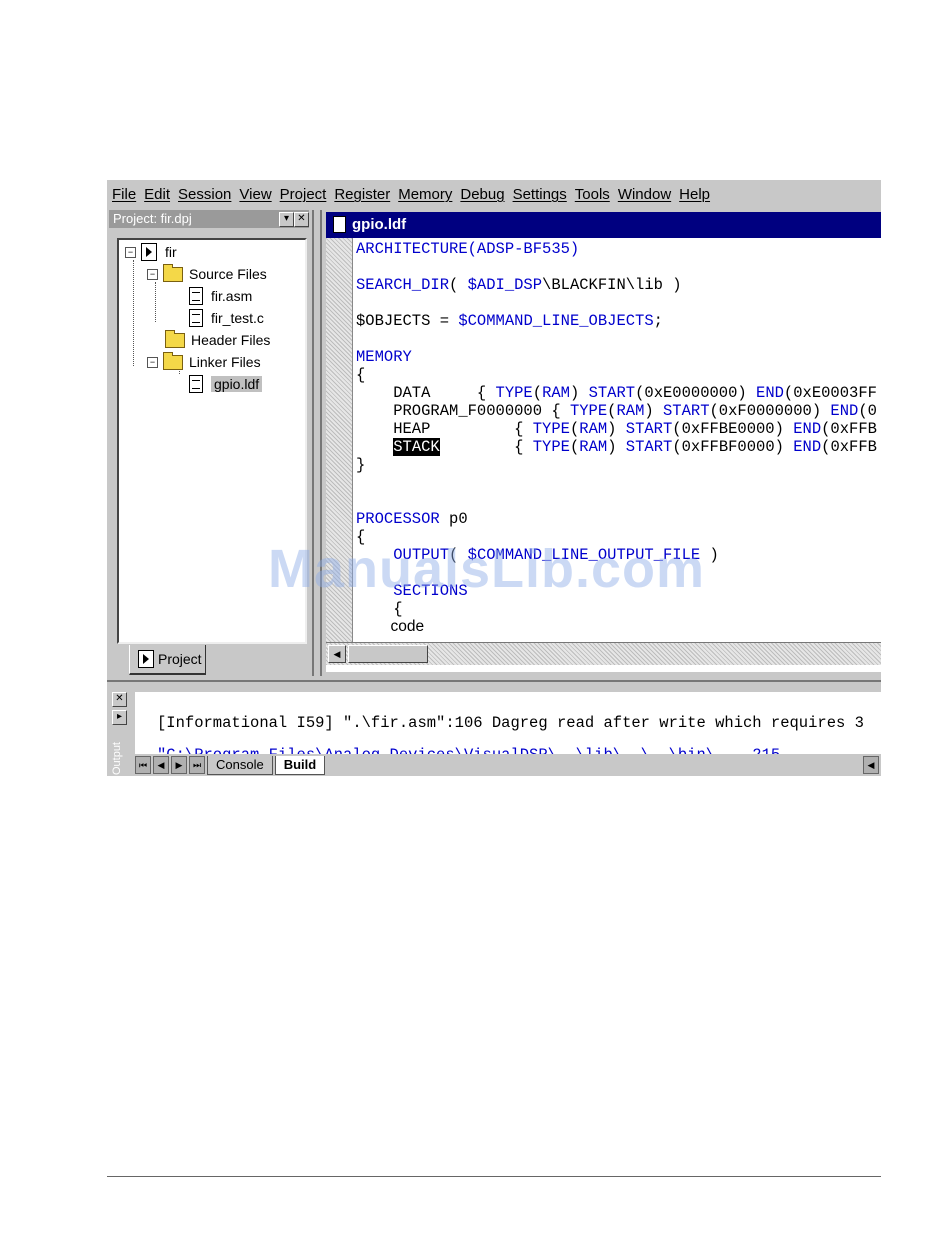  Describe the element at coordinates (509, 321) in the screenshot. I see `code-line: $OBJECTS = $COMMAND_LINE_OBJECTS;` at that location.